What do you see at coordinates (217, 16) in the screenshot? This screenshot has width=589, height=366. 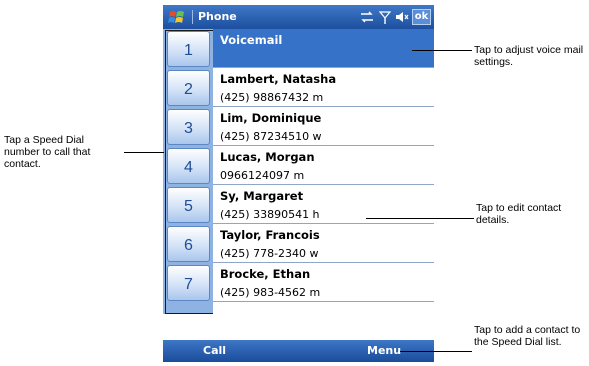 I see `app-title: Phone` at bounding box center [217, 16].